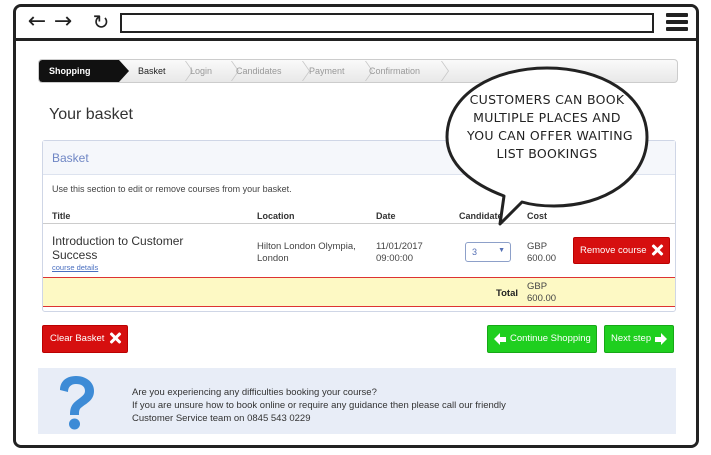 The width and height of the screenshot is (711, 455). I want to click on forward-arrow-icon: →, so click(63, 22).